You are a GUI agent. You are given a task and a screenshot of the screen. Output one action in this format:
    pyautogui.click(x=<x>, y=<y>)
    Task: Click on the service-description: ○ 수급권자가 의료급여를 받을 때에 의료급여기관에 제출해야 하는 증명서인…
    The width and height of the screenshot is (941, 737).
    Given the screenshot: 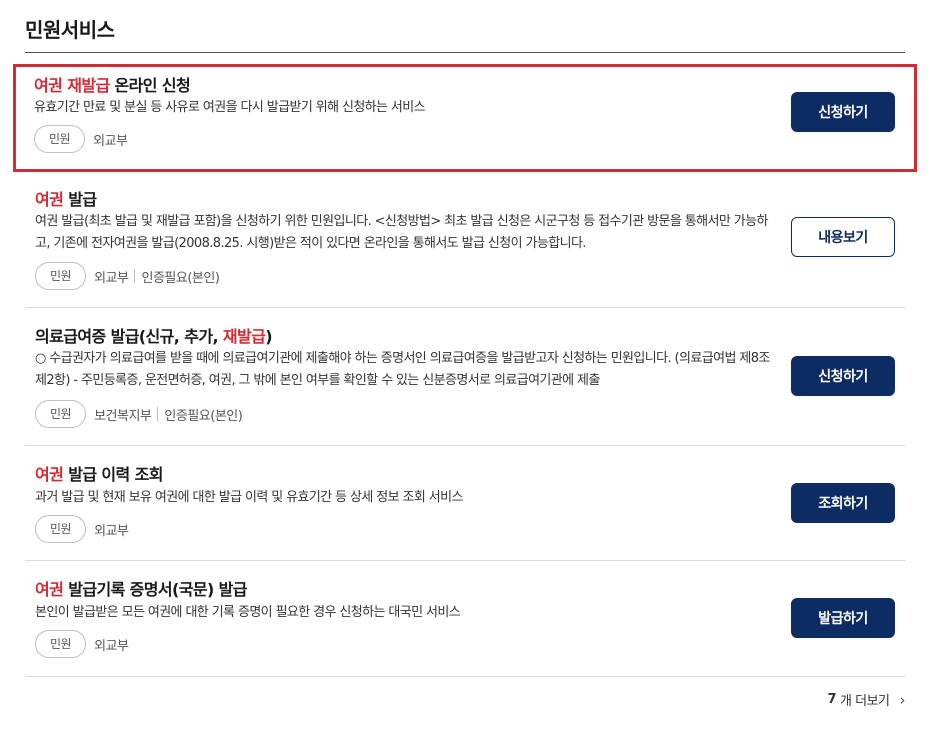 What is the action you would take?
    pyautogui.click(x=402, y=369)
    